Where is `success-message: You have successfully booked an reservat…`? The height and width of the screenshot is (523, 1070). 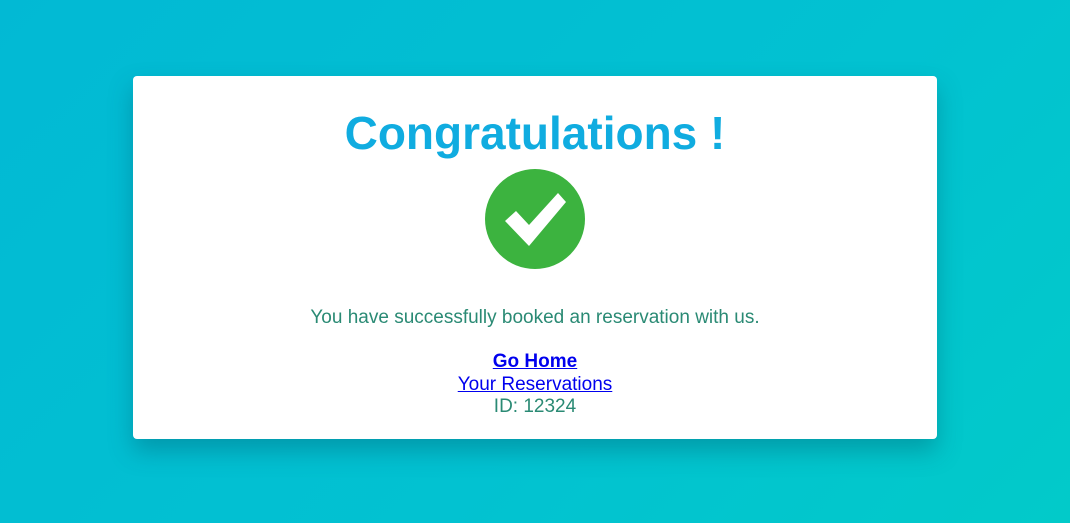
success-message: You have successfully booked an reservat… is located at coordinates (535, 317).